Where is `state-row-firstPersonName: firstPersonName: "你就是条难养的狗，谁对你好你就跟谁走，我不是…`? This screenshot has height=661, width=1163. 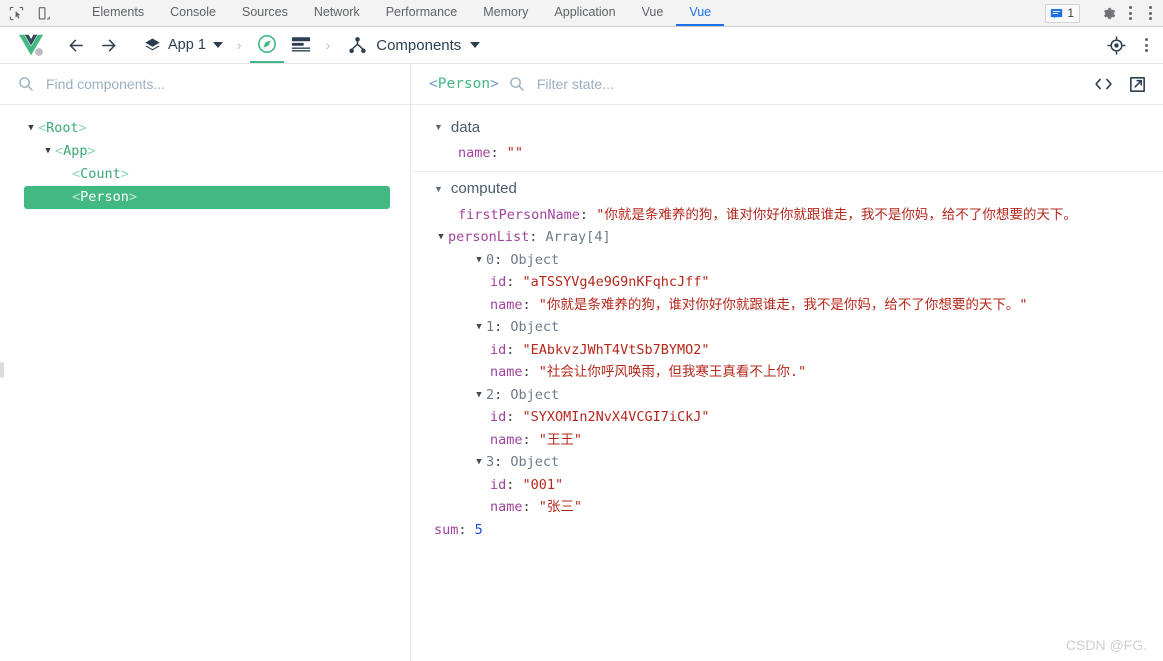 state-row-firstPersonName: firstPersonName: "你就是条难养的狗，谁对你好你就跟谁走，我不是… is located at coordinates (787, 215).